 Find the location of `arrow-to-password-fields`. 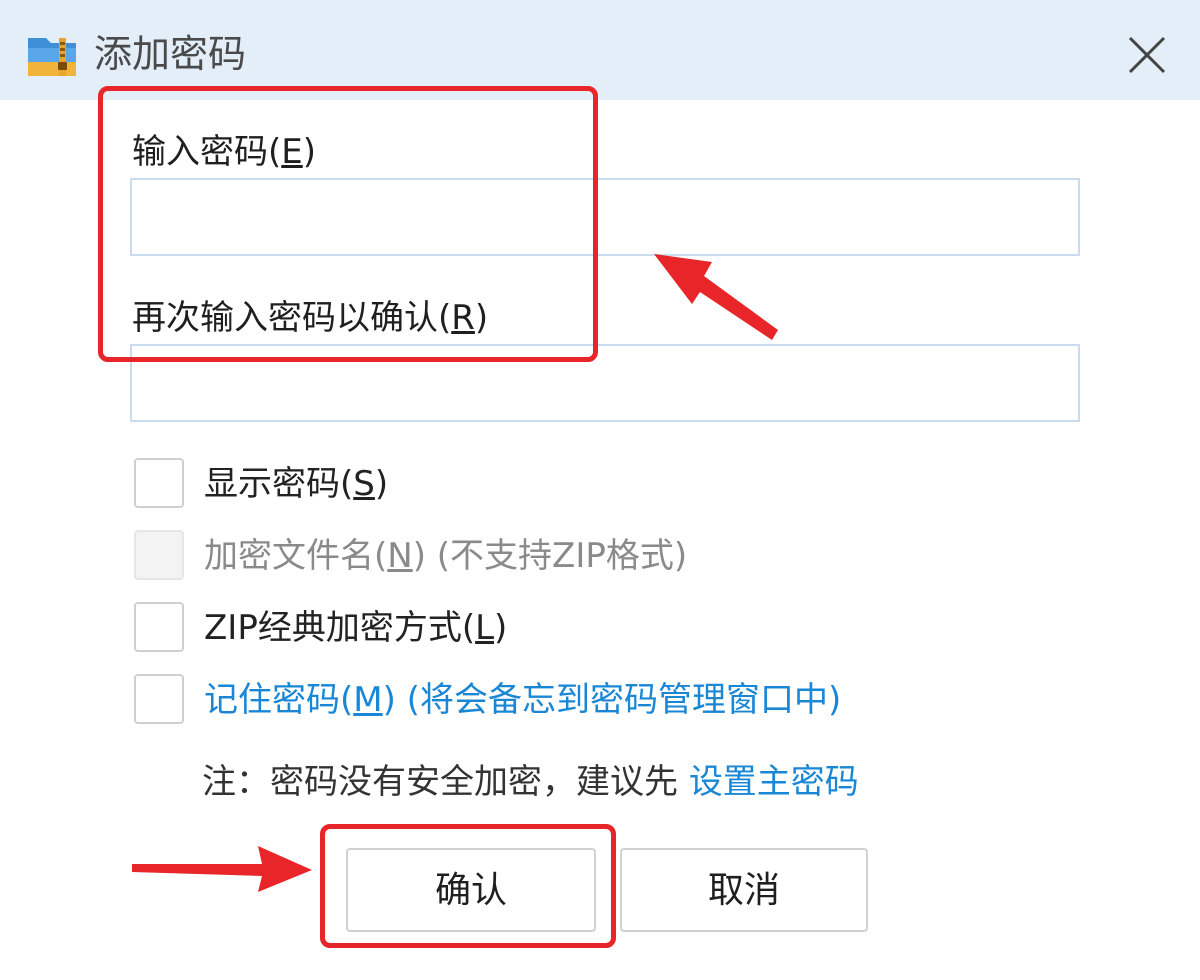

arrow-to-password-fields is located at coordinates (716, 297).